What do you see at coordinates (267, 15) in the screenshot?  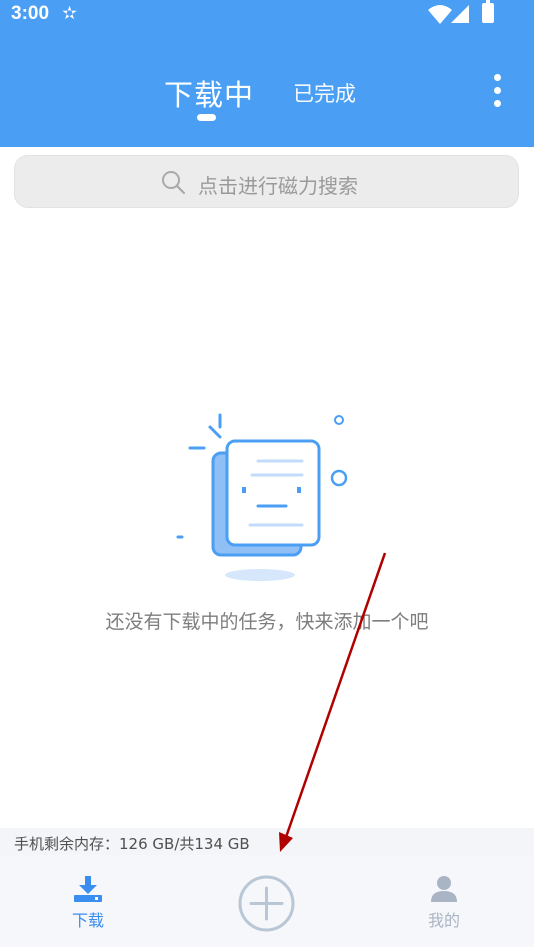 I see `status-bar: 3:00 ✫` at bounding box center [267, 15].